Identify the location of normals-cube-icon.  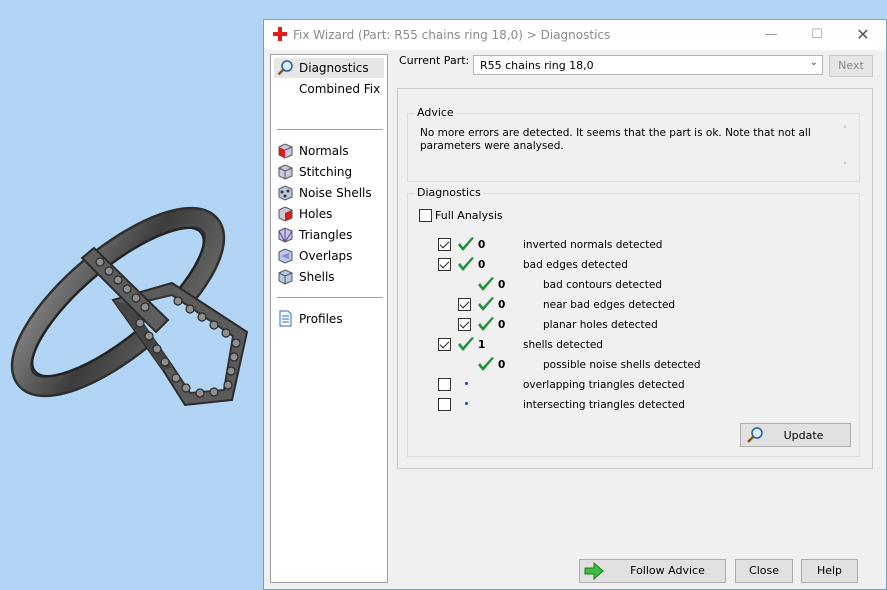
(285, 151).